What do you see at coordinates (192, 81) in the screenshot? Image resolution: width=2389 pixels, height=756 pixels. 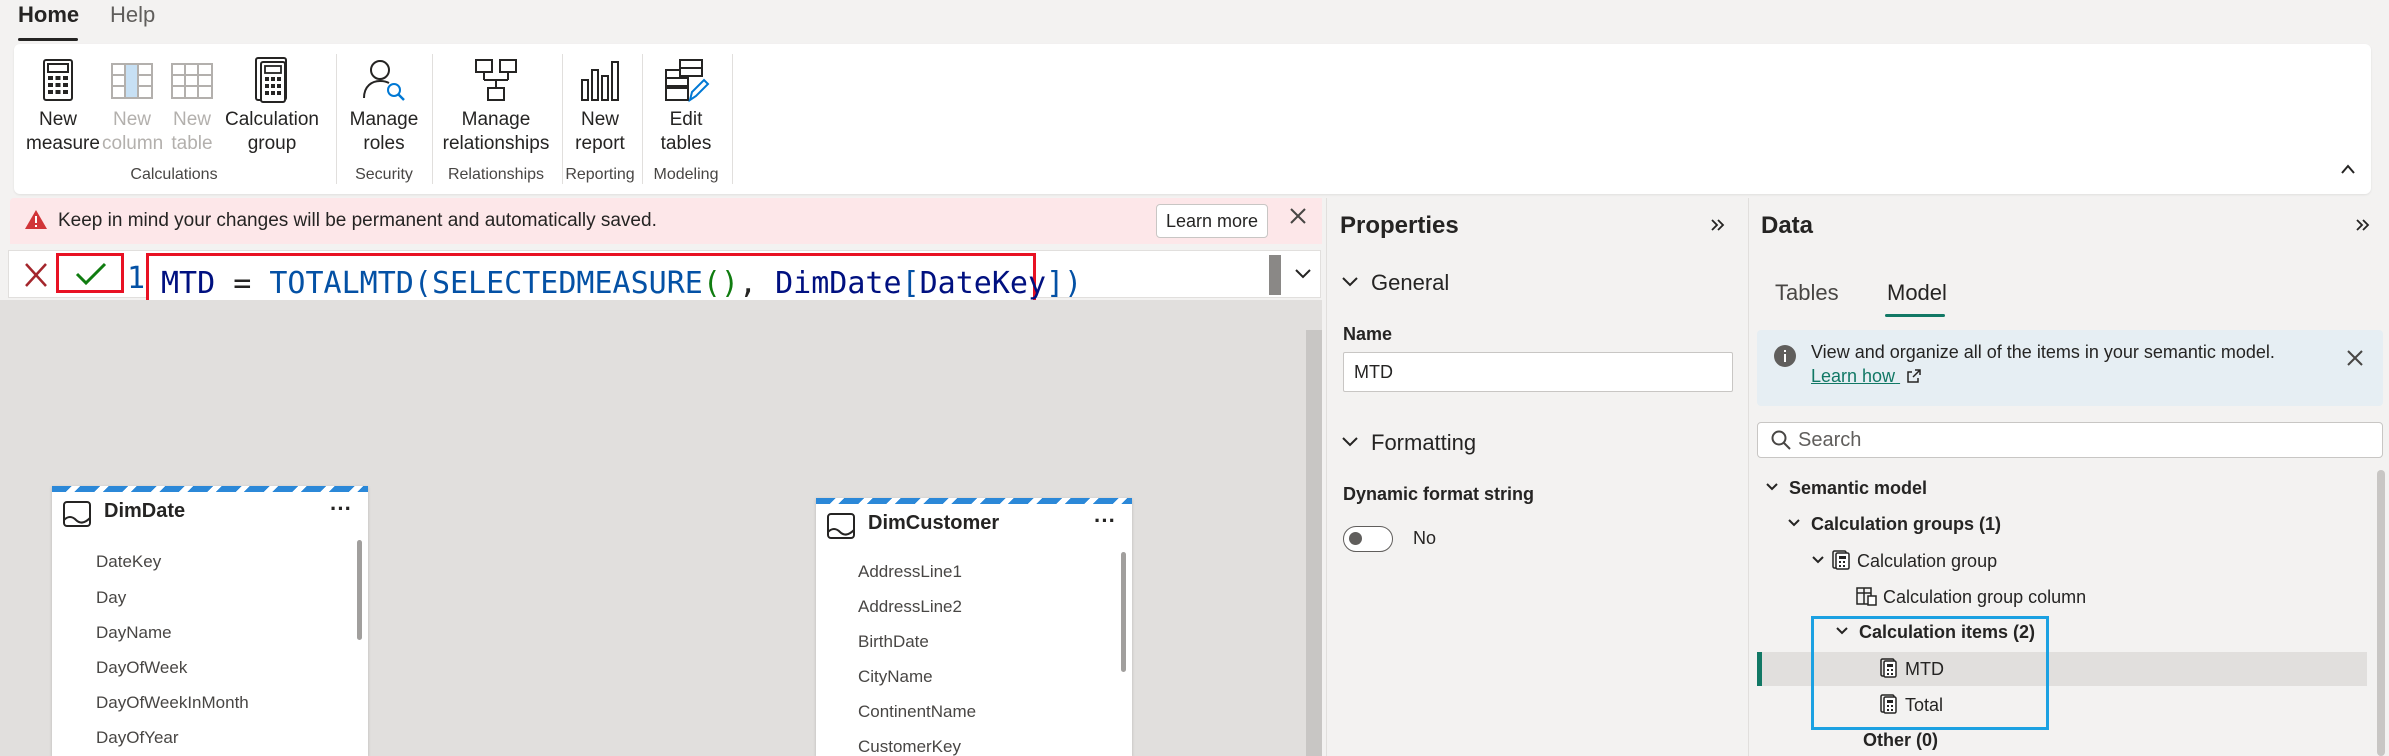 I see `new-table-icon` at bounding box center [192, 81].